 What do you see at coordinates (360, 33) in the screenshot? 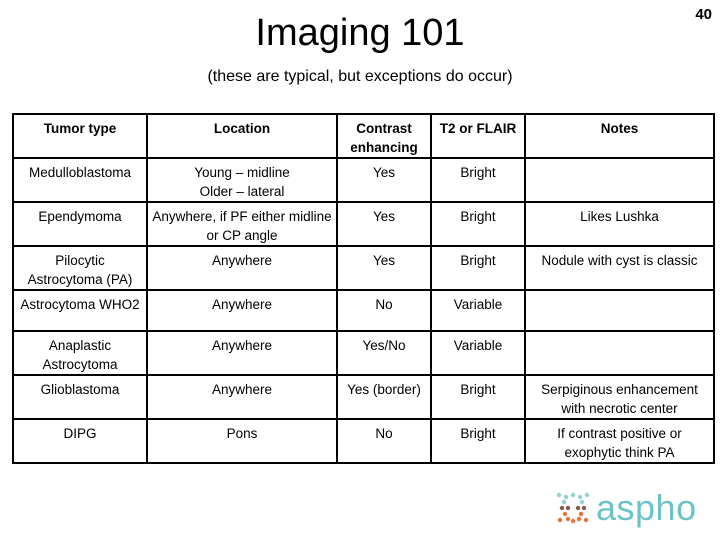
I see `slide-title: Imaging 101` at bounding box center [360, 33].